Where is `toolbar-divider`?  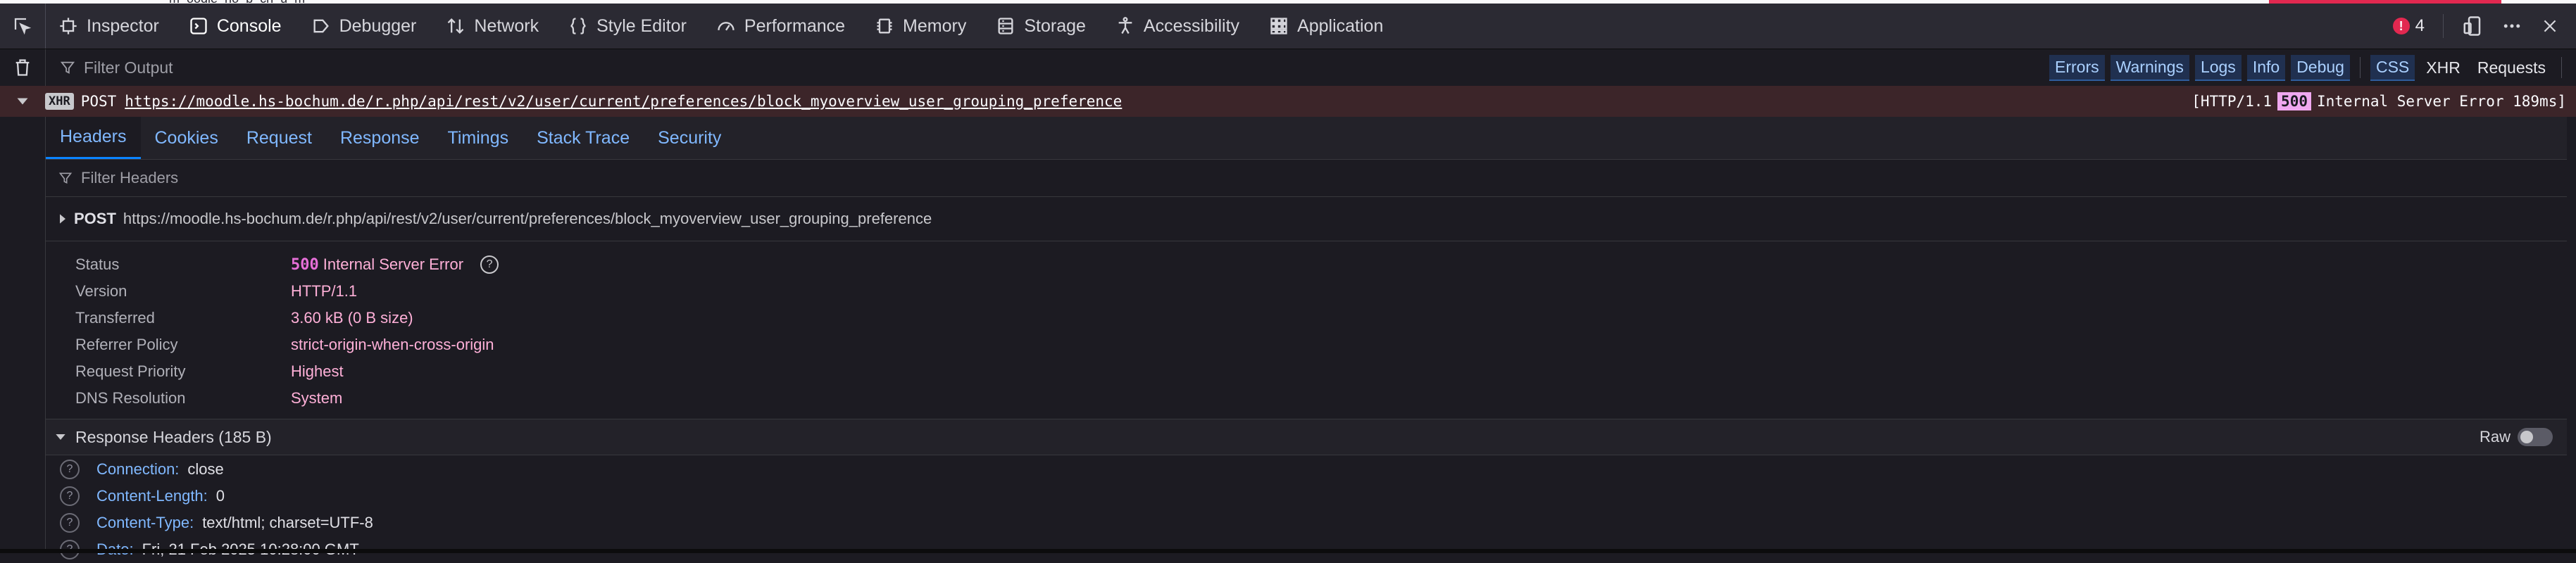
toolbar-divider is located at coordinates (2443, 26).